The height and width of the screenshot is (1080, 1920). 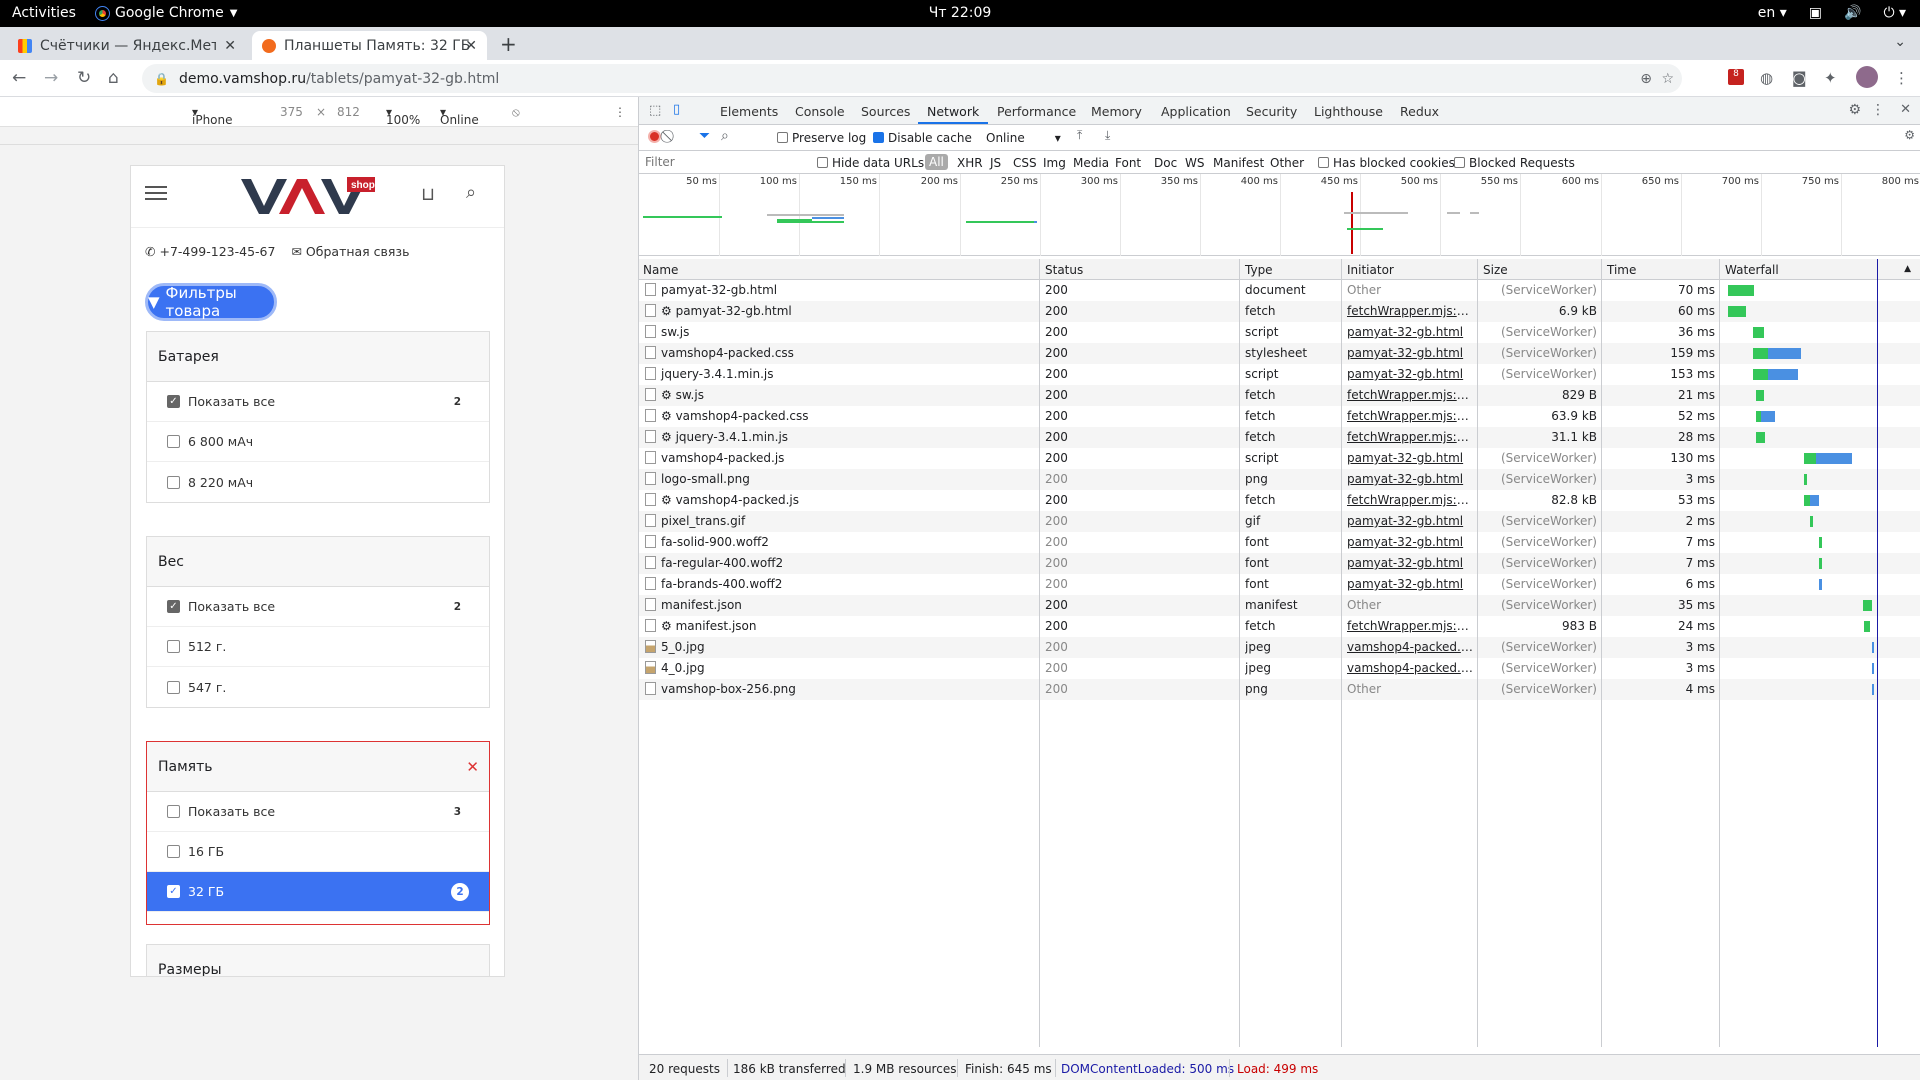 What do you see at coordinates (840, 311) in the screenshot?
I see `request-name-cell: ⚙ pamyat-32-gb.html` at bounding box center [840, 311].